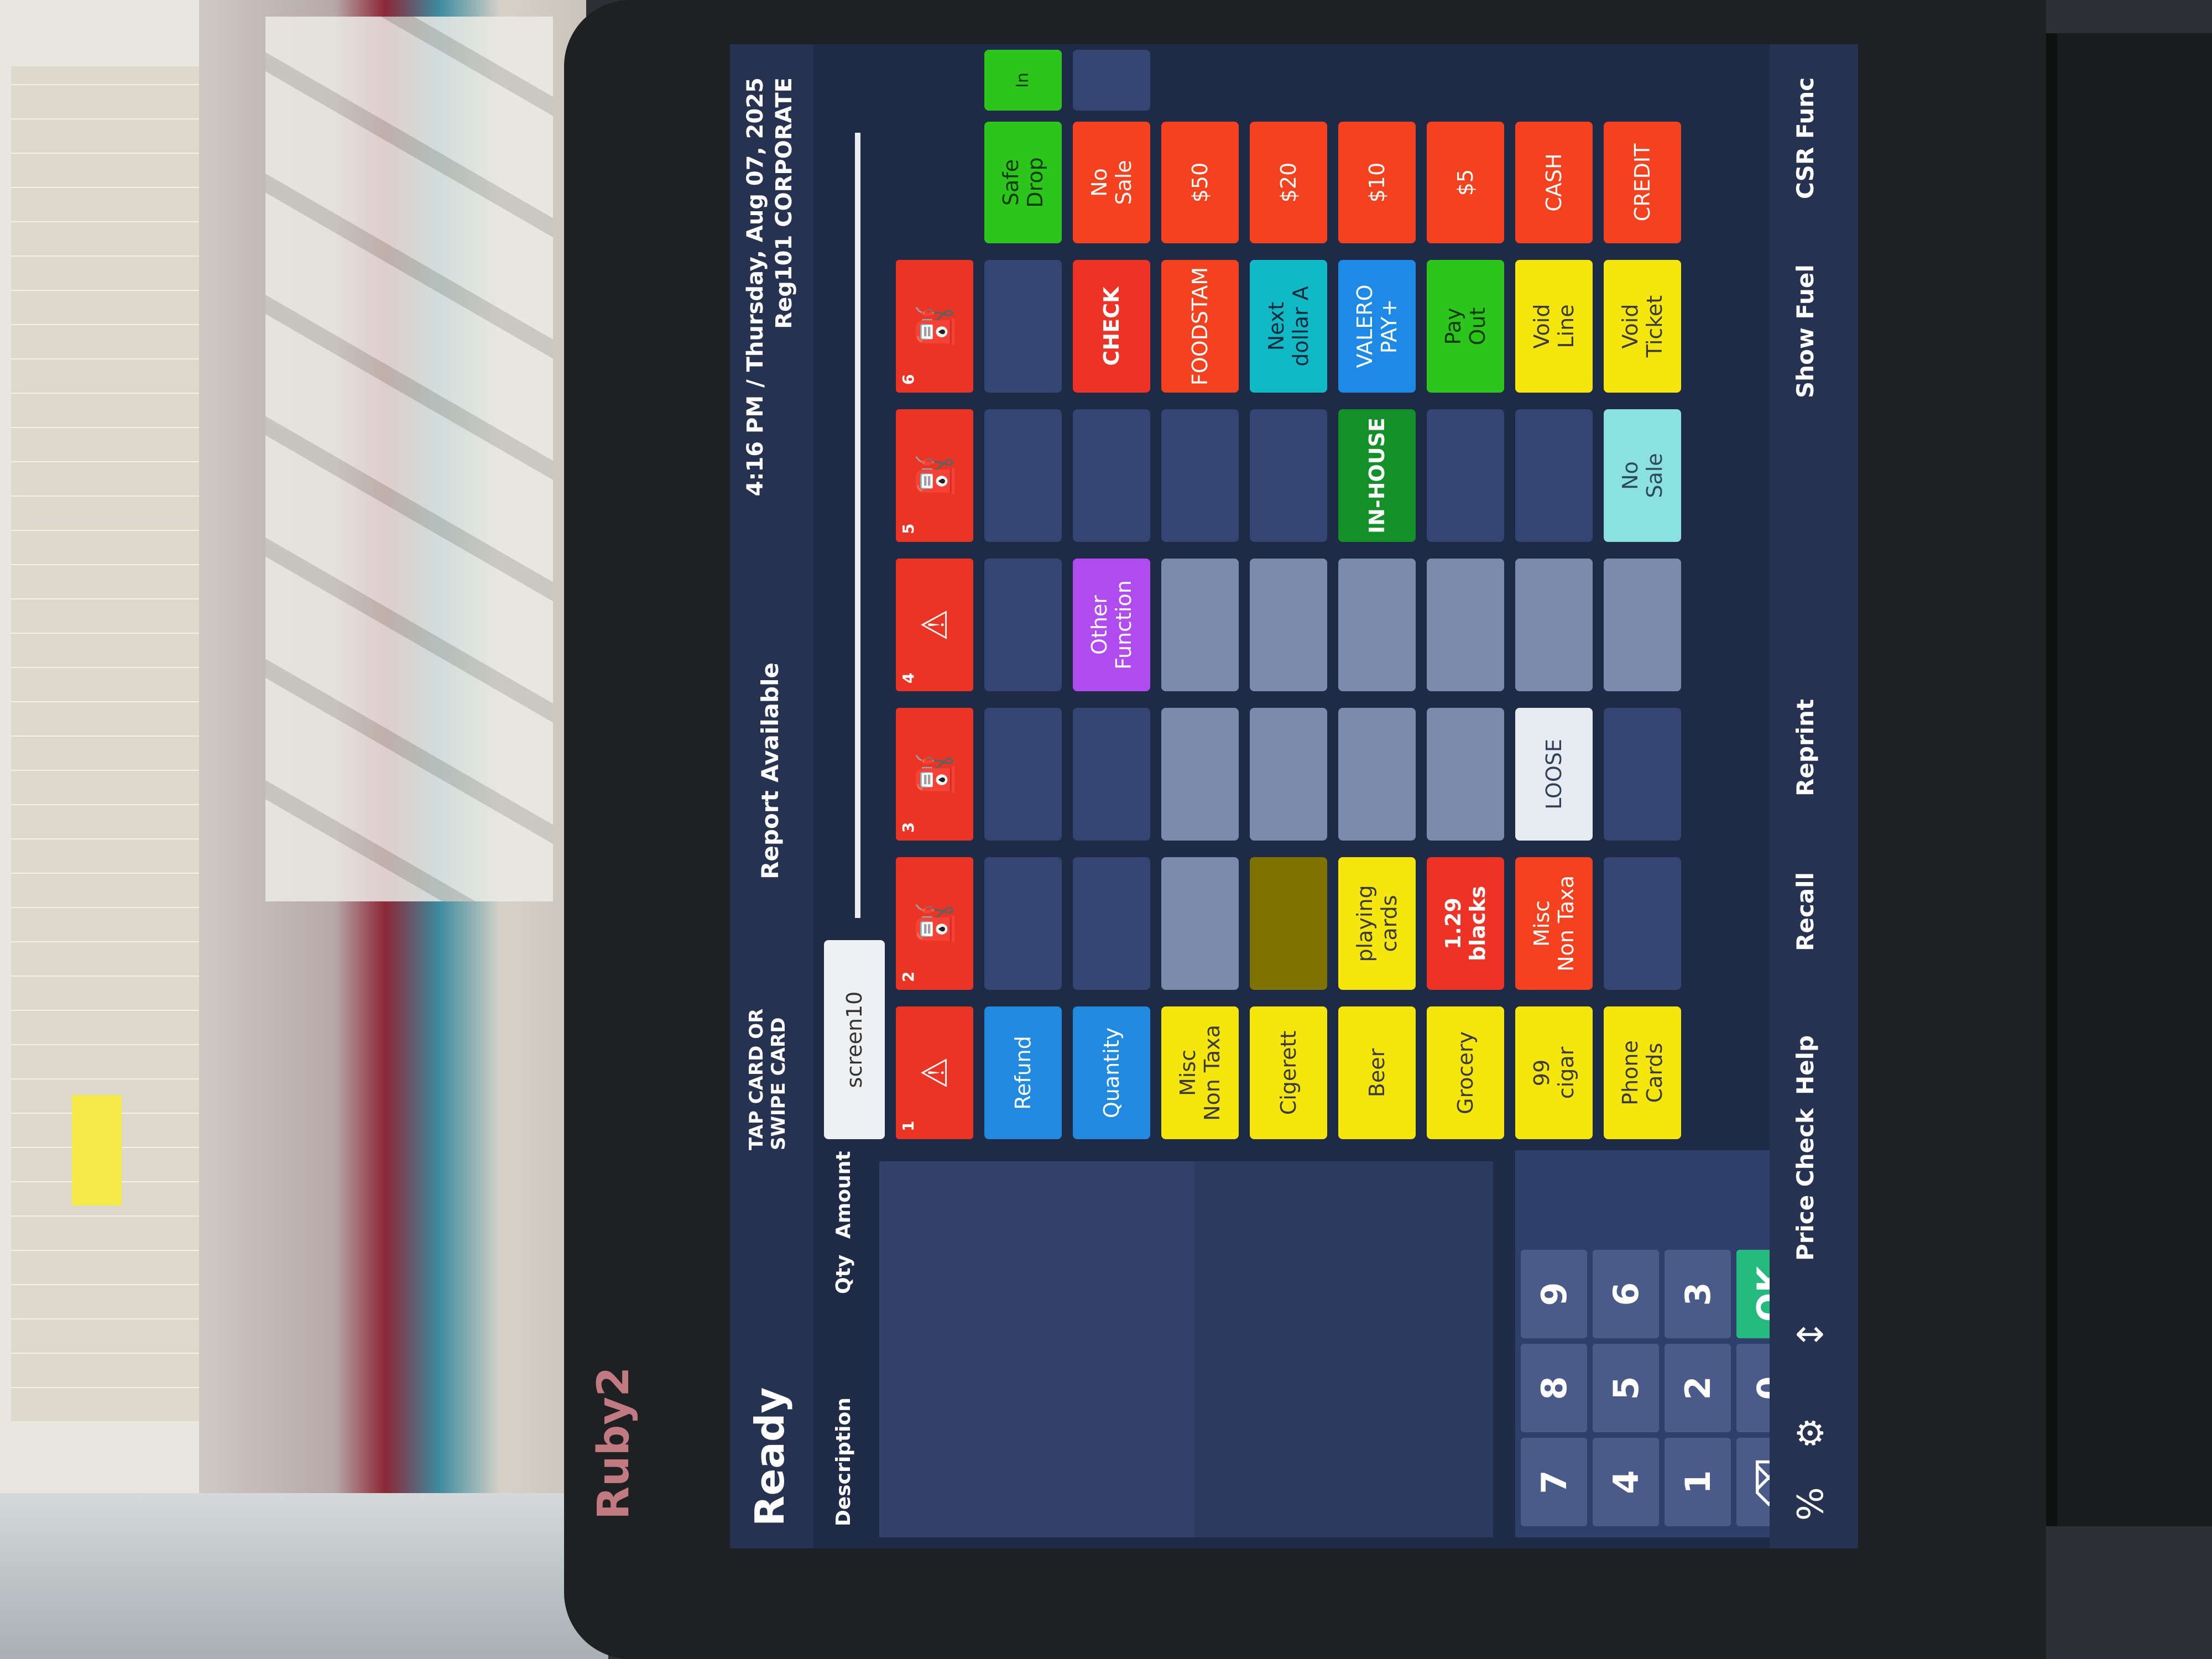  Describe the element at coordinates (1023, 81) in the screenshot. I see `partial-key: In` at that location.